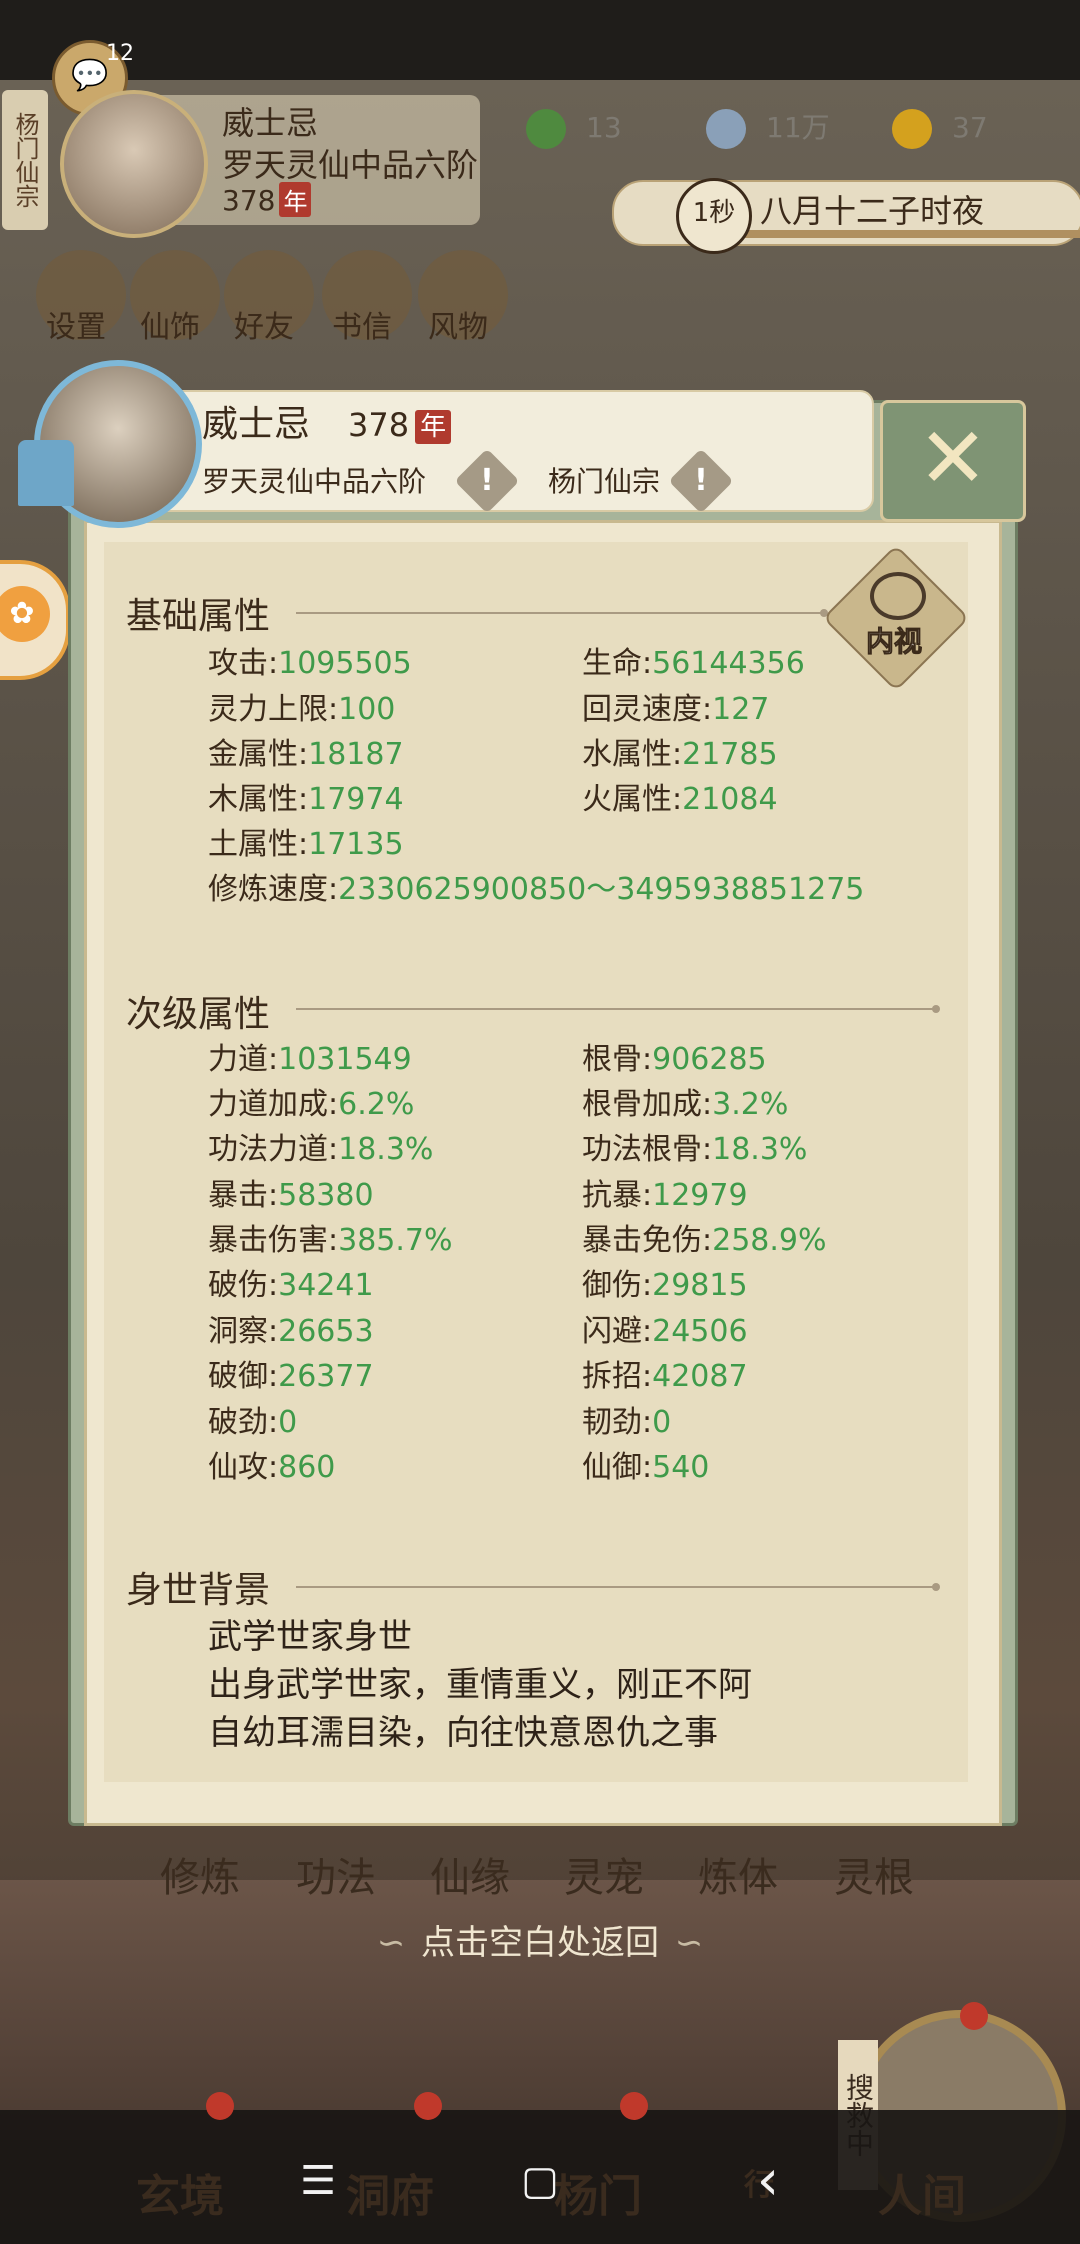 The width and height of the screenshot is (1080, 2244). What do you see at coordinates (272, 1467) in the screenshot?
I see `attr-immortal-attack: 仙攻:860` at bounding box center [272, 1467].